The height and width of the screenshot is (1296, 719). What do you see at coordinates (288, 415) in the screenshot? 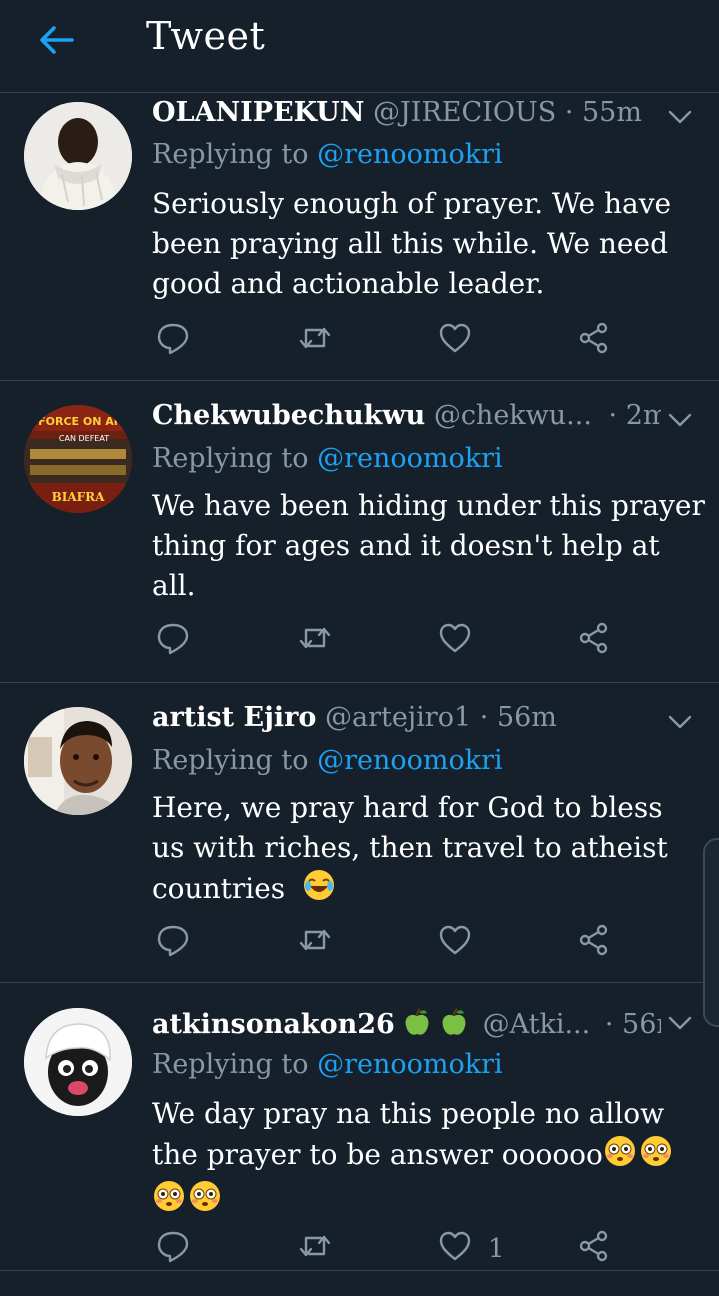
I see `display-name: Chekwubechukwu` at bounding box center [288, 415].